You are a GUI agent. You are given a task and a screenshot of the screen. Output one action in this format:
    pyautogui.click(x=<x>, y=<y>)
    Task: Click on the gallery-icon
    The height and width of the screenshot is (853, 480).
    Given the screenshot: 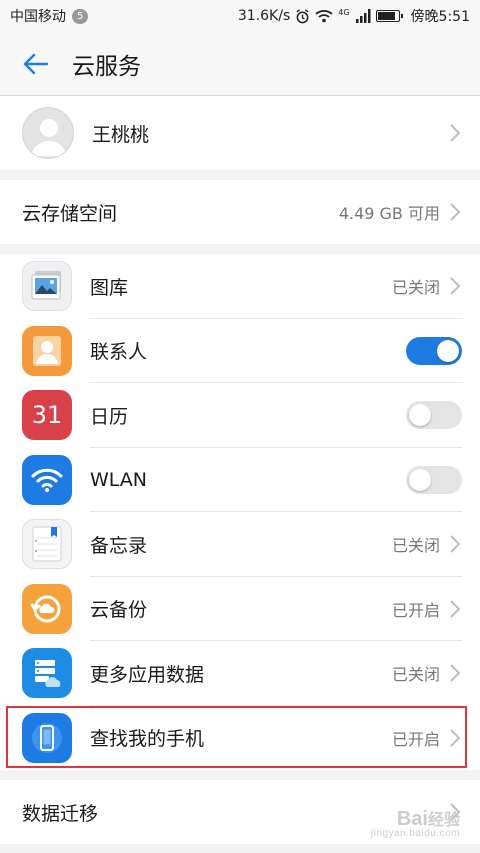 What is the action you would take?
    pyautogui.click(x=47, y=286)
    